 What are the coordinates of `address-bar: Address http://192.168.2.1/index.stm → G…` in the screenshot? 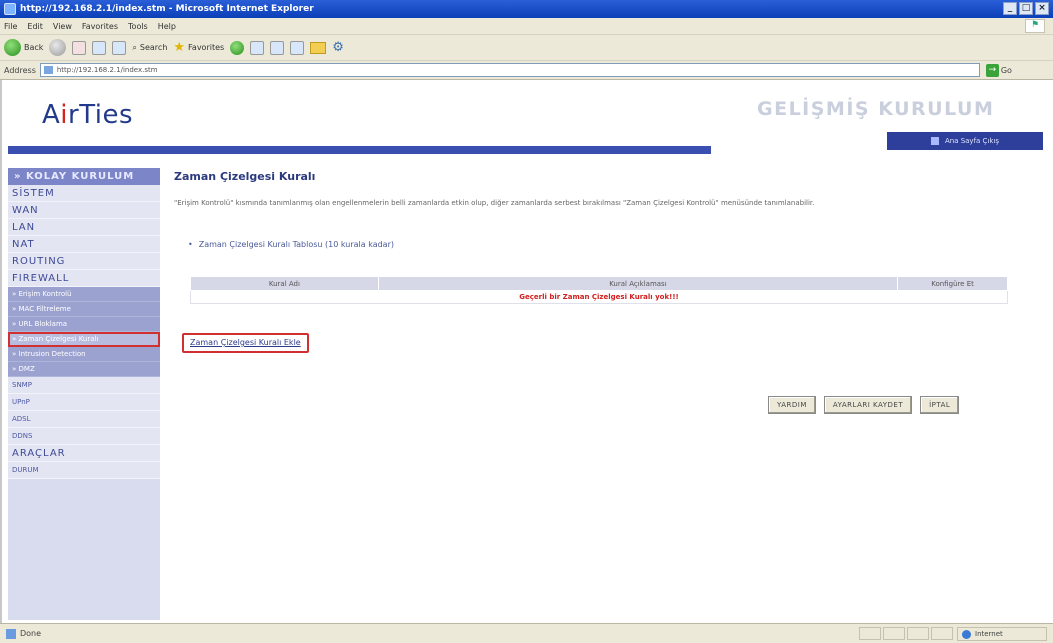 It's located at (526, 70).